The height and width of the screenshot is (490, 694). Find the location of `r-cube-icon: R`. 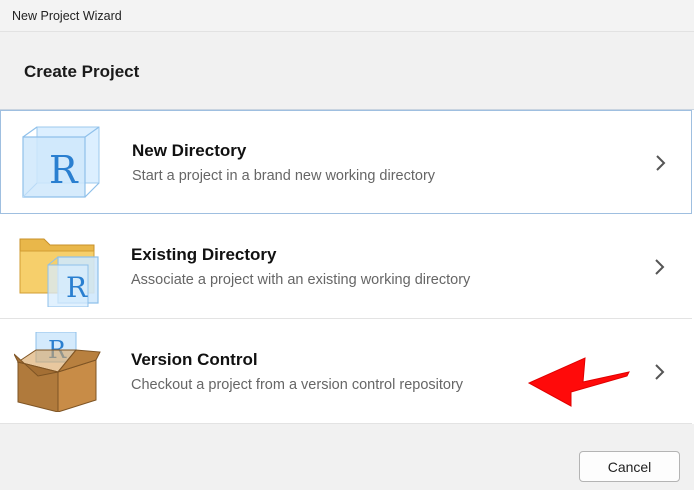

r-cube-icon: R is located at coordinates (60, 163).